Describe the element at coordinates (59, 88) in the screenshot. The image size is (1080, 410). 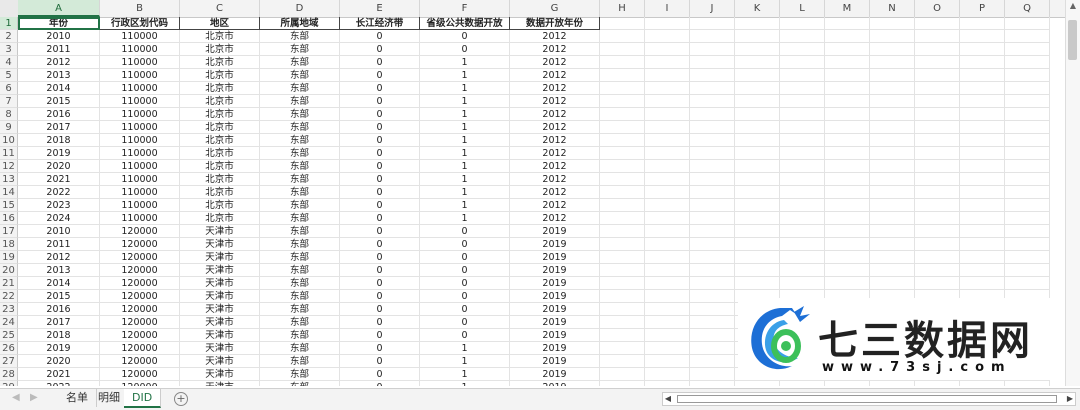
I see `table-cell: 2014` at that location.